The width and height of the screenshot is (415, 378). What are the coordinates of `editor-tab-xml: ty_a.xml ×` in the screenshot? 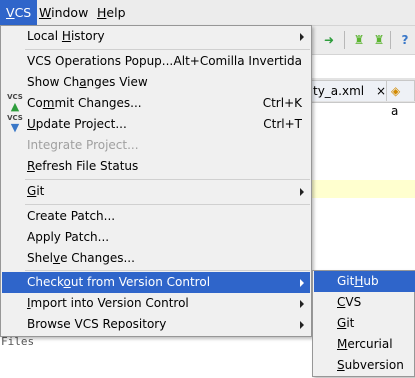 It's located at (349, 90).